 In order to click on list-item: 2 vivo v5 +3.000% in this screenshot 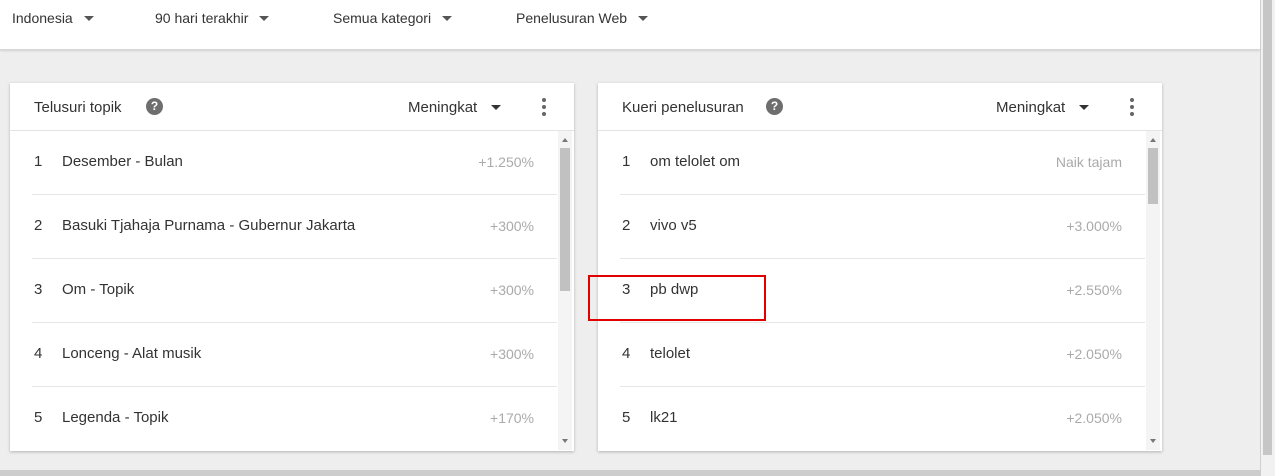, I will do `click(871, 227)`.